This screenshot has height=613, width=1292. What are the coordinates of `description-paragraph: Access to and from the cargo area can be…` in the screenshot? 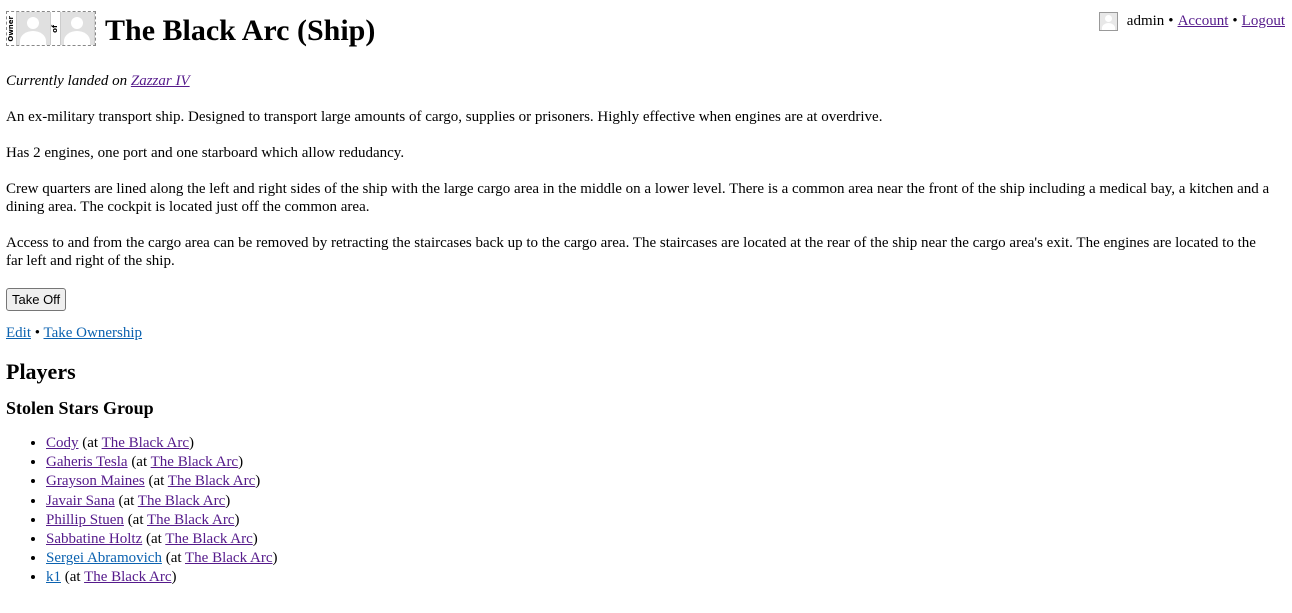 It's located at (631, 252).